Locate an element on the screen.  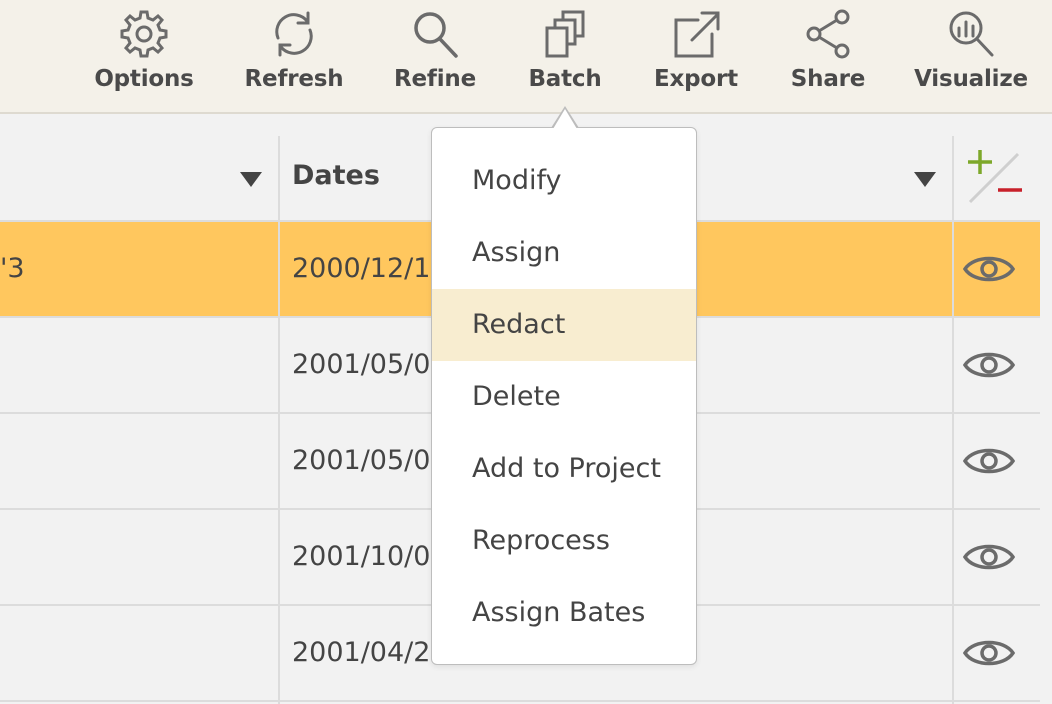
dropdown-caret-fill is located at coordinates (565, 119).